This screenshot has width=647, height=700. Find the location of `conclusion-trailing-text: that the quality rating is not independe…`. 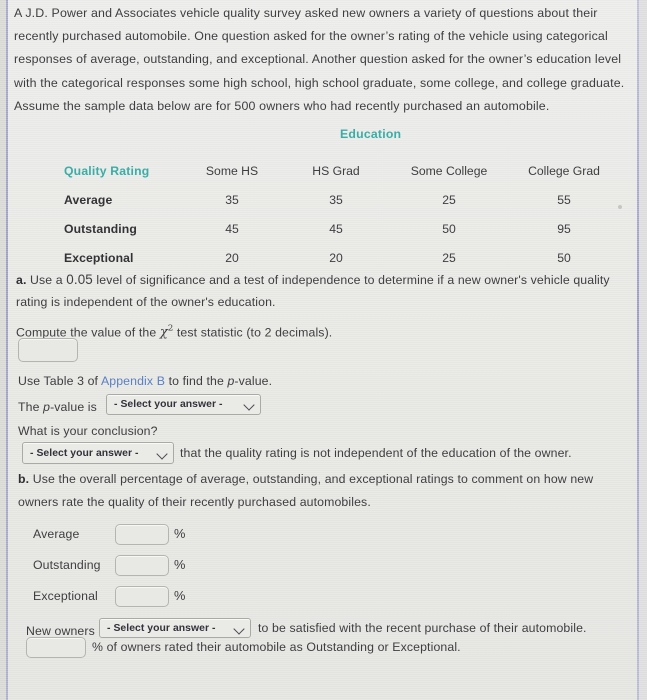

conclusion-trailing-text: that the quality rating is not independe… is located at coordinates (376, 453).